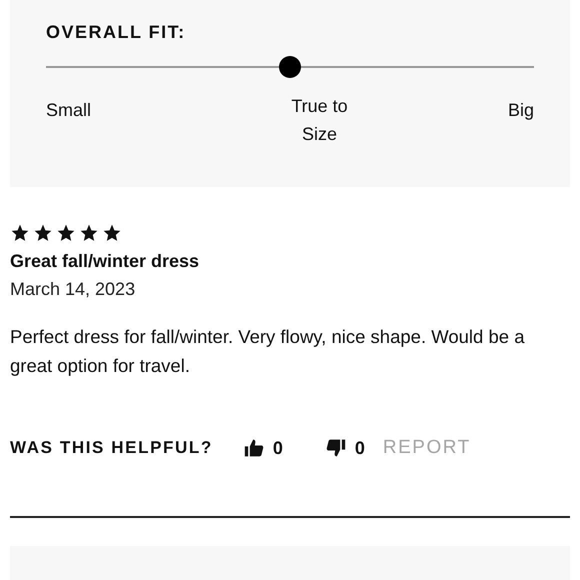 The height and width of the screenshot is (580, 580). What do you see at coordinates (268, 351) in the screenshot?
I see `review-text: Perfect dress for fall/winter. Very flowy, nice shape. Would be a great option for travel.` at bounding box center [268, 351].